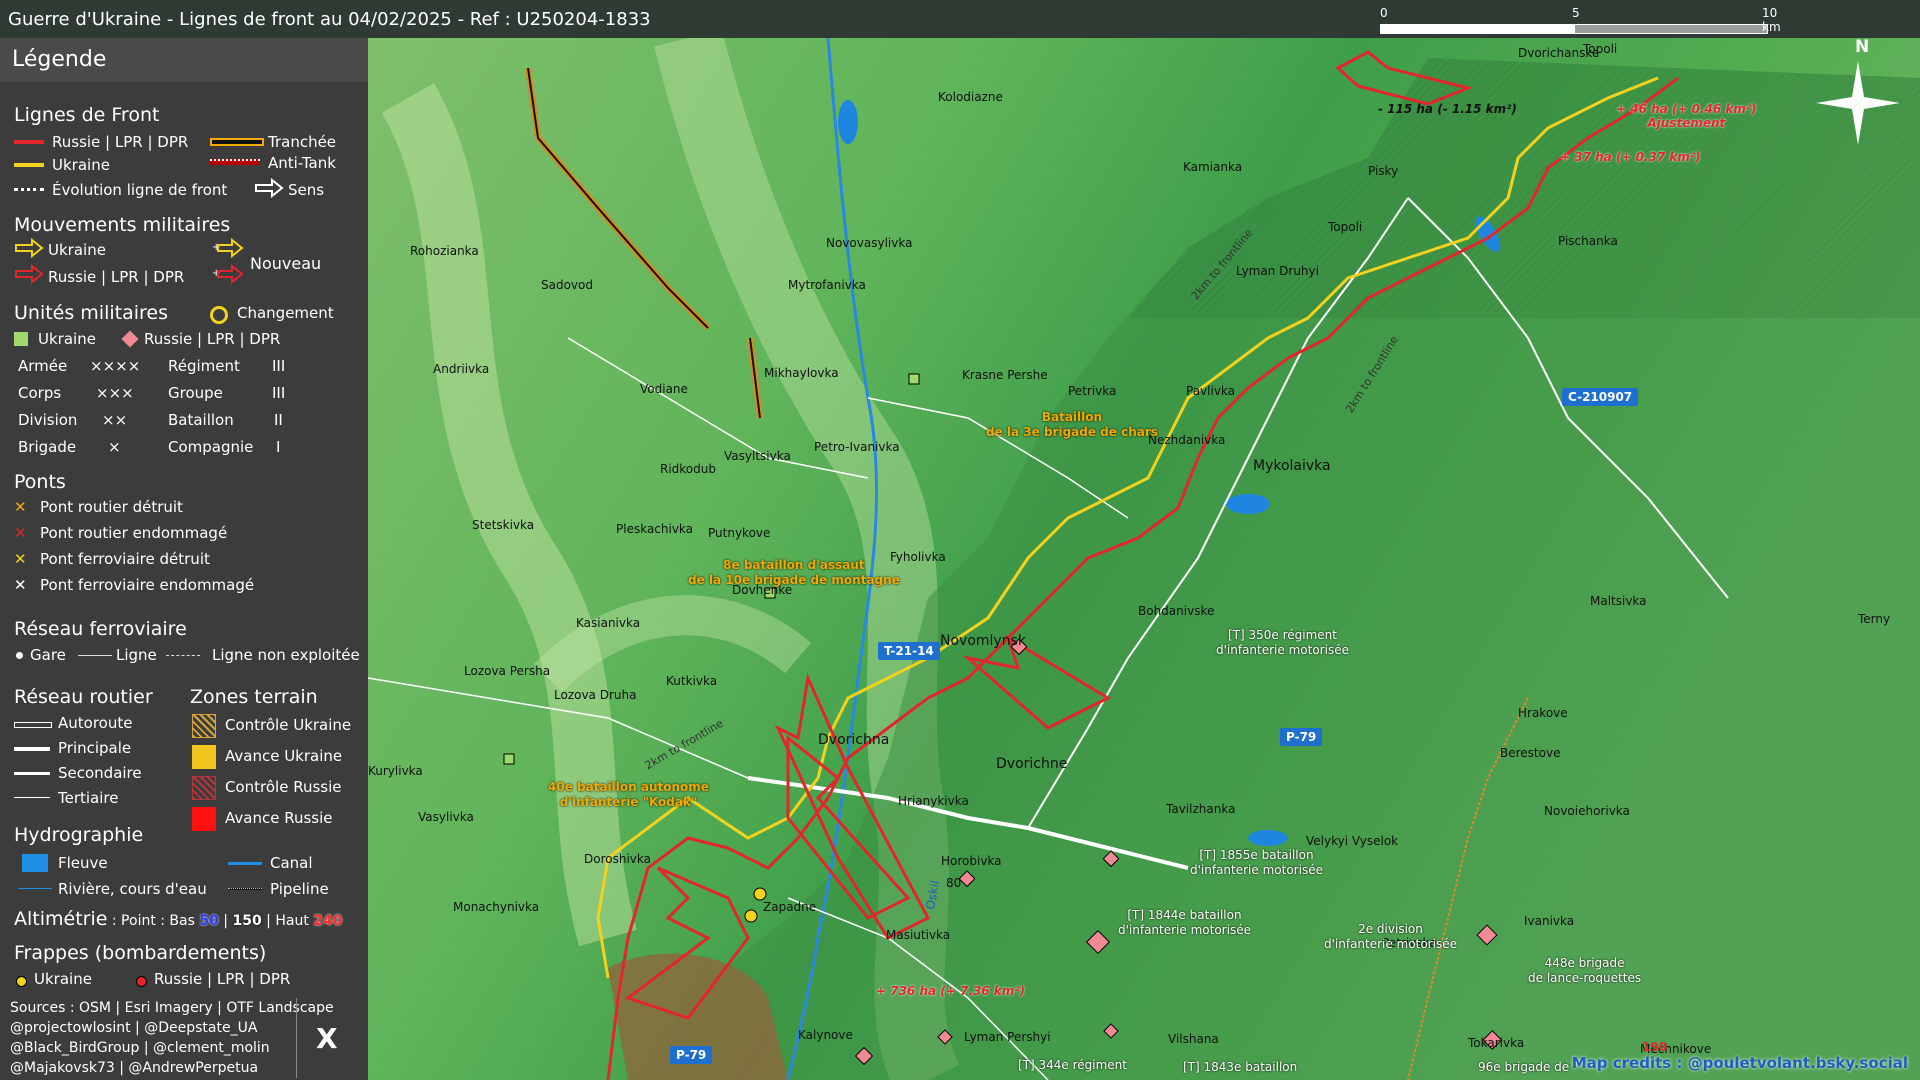  I want to click on scale-bar: 0 5 10 km, so click(1580, 21).